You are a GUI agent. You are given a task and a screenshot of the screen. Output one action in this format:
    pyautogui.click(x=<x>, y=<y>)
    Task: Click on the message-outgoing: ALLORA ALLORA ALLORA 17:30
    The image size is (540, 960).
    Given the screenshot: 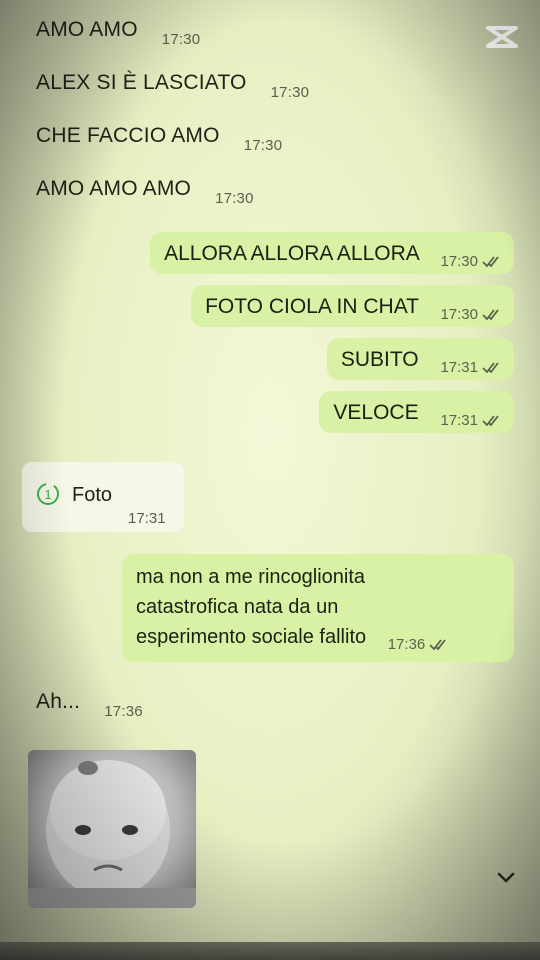 What is the action you would take?
    pyautogui.click(x=332, y=253)
    